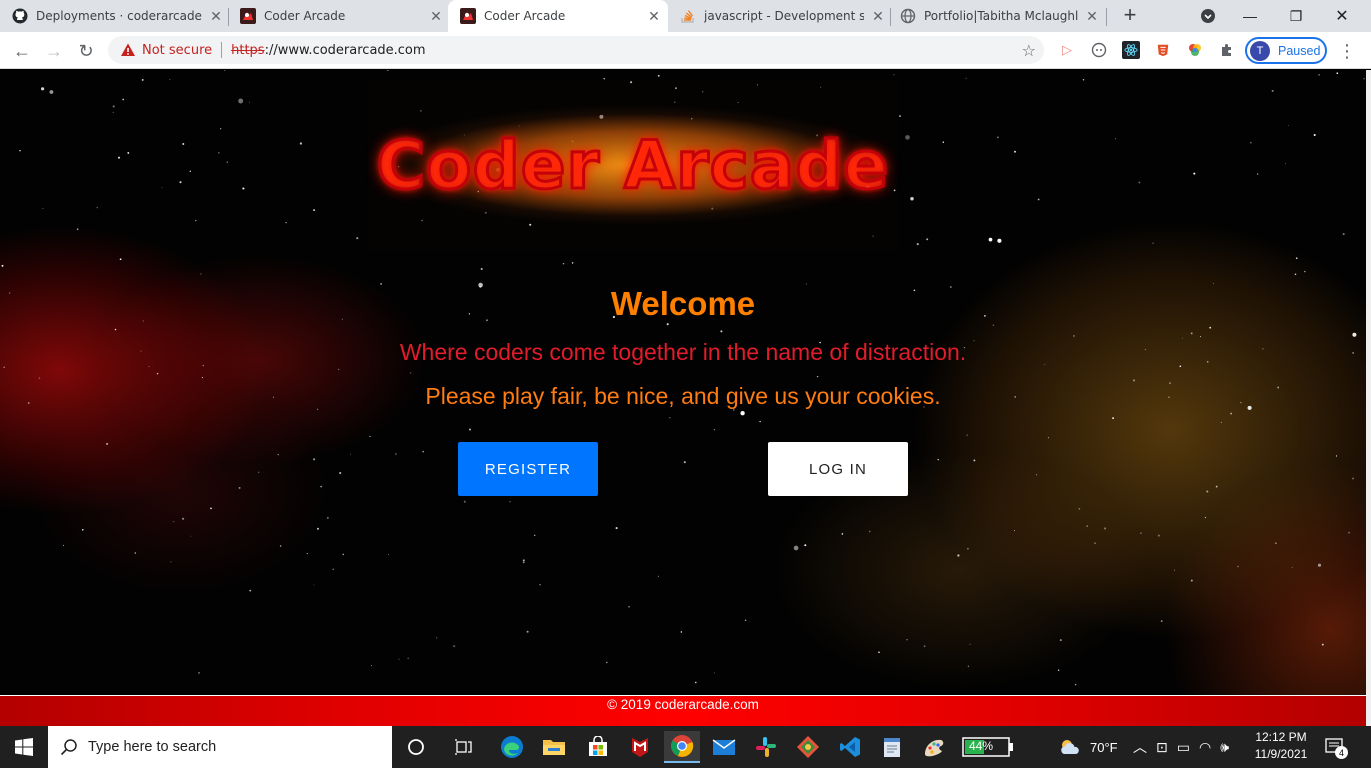  I want to click on login-button: LOG IN, so click(838, 469).